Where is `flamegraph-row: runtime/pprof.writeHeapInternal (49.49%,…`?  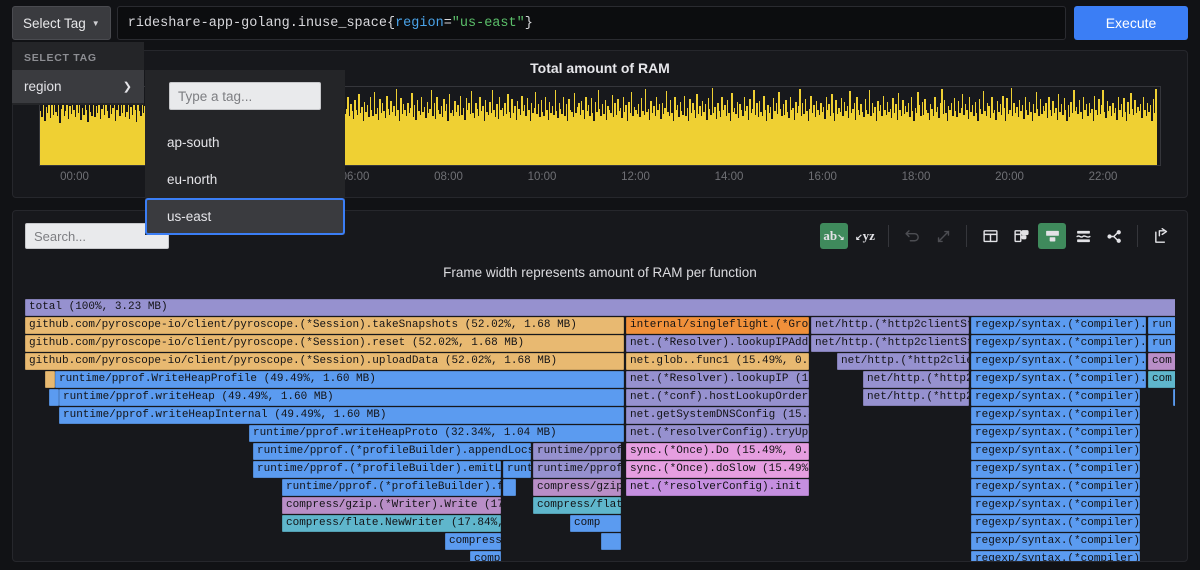 flamegraph-row: runtime/pprof.writeHeapInternal (49.49%,… is located at coordinates (600, 416).